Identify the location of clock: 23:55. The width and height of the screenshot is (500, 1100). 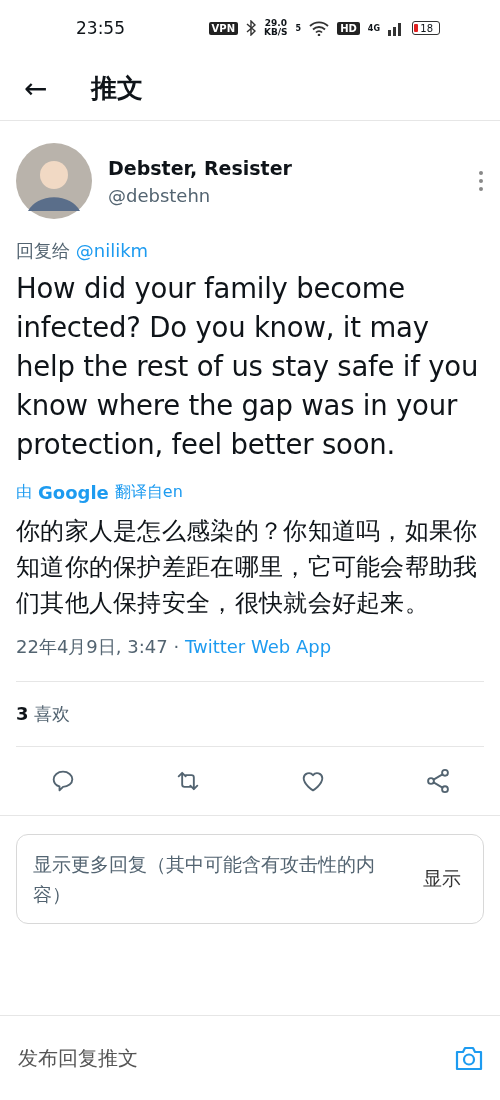
(101, 28).